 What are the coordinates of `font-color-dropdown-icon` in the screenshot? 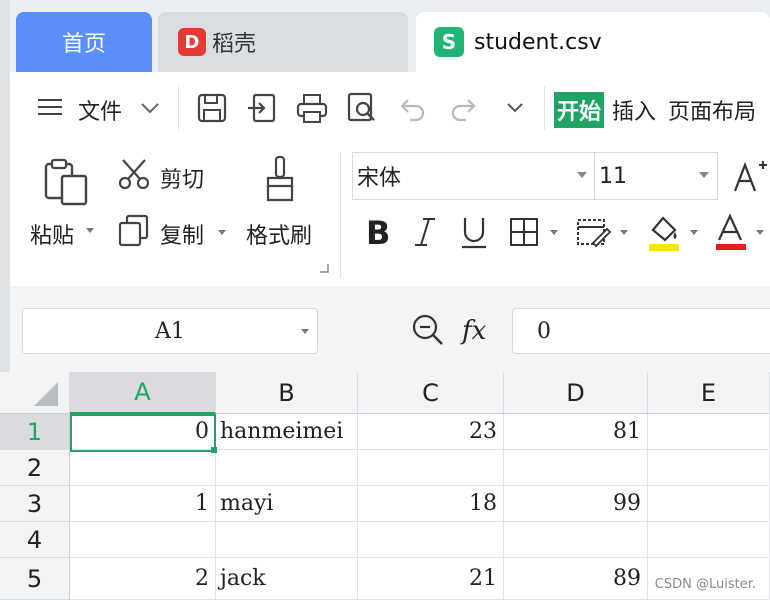 It's located at (760, 232).